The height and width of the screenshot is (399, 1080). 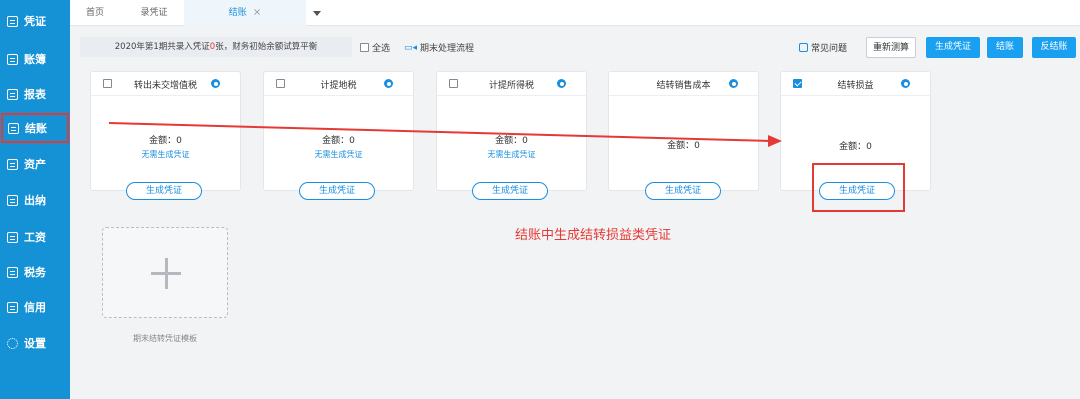 I want to click on annotation-text: 结账中生成结转损益类凭证, so click(x=593, y=235).